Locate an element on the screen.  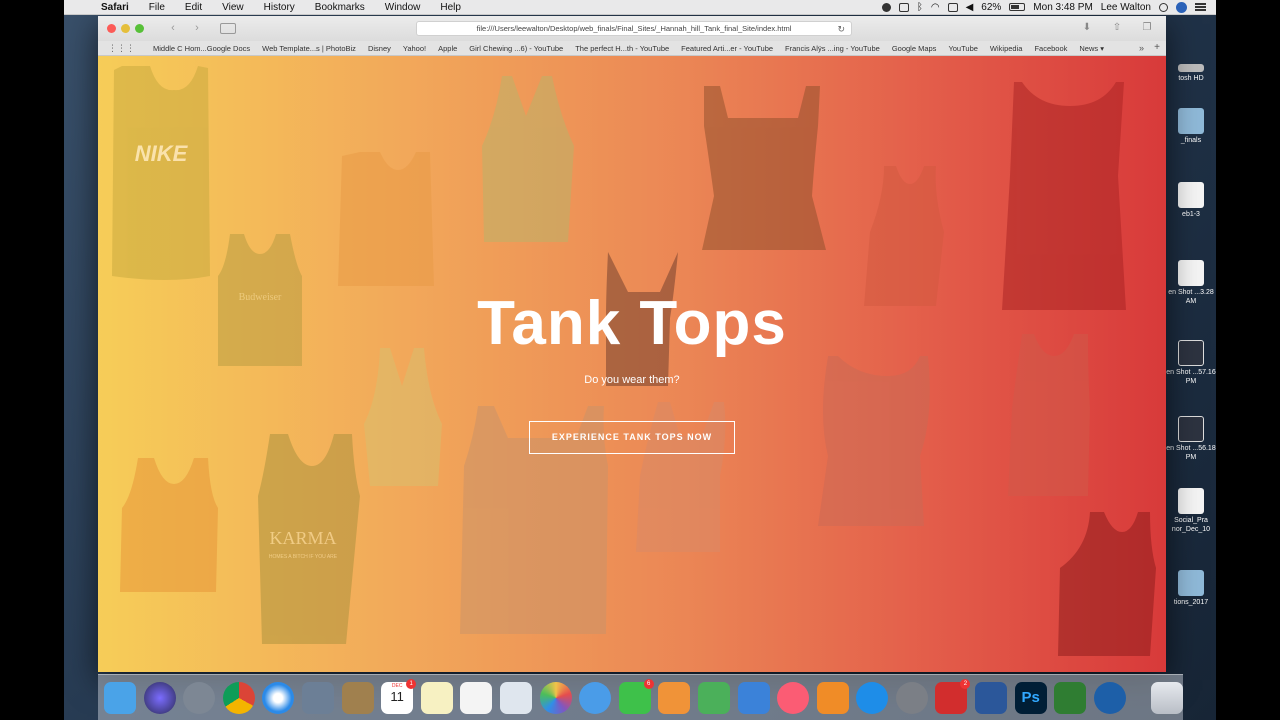
close-icon is located at coordinates (111, 28).